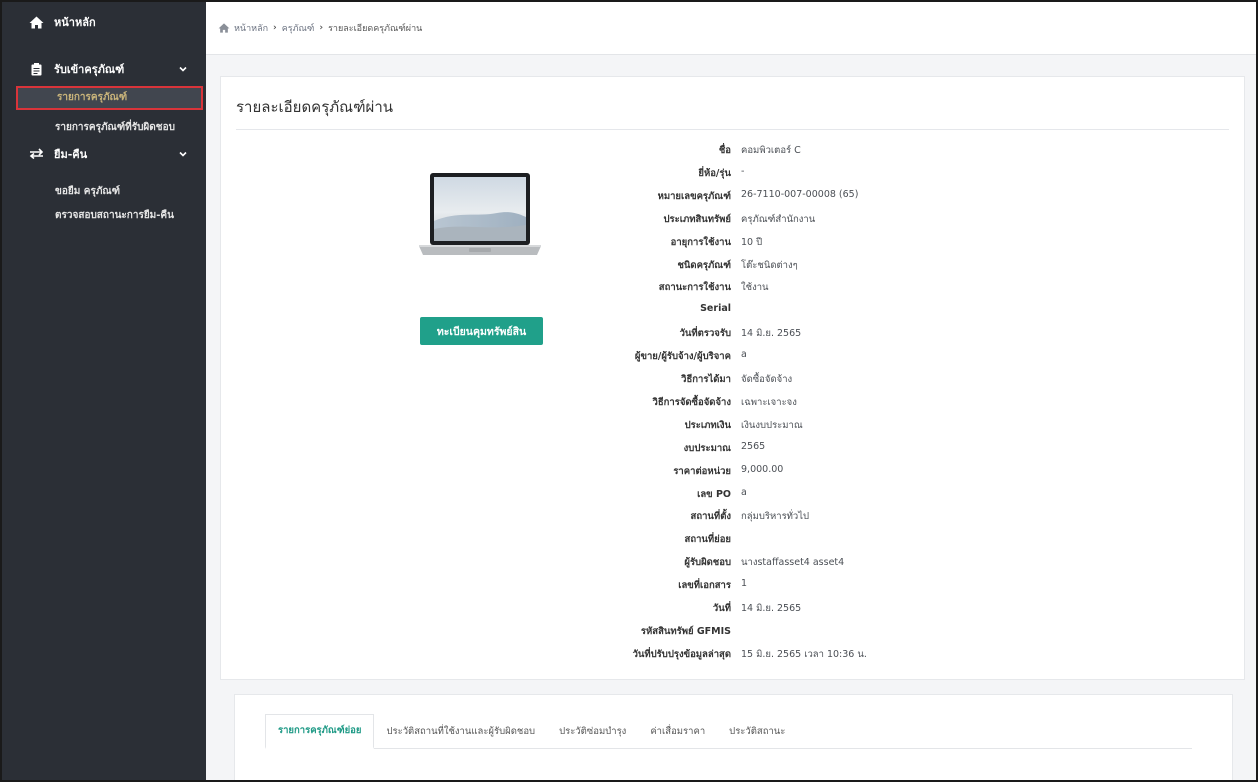 Image resolution: width=1258 pixels, height=782 pixels. Describe the element at coordinates (732, 425) in the screenshot. I see `detail-row: ประเภทเงิน เงินงบประมาณ` at that location.